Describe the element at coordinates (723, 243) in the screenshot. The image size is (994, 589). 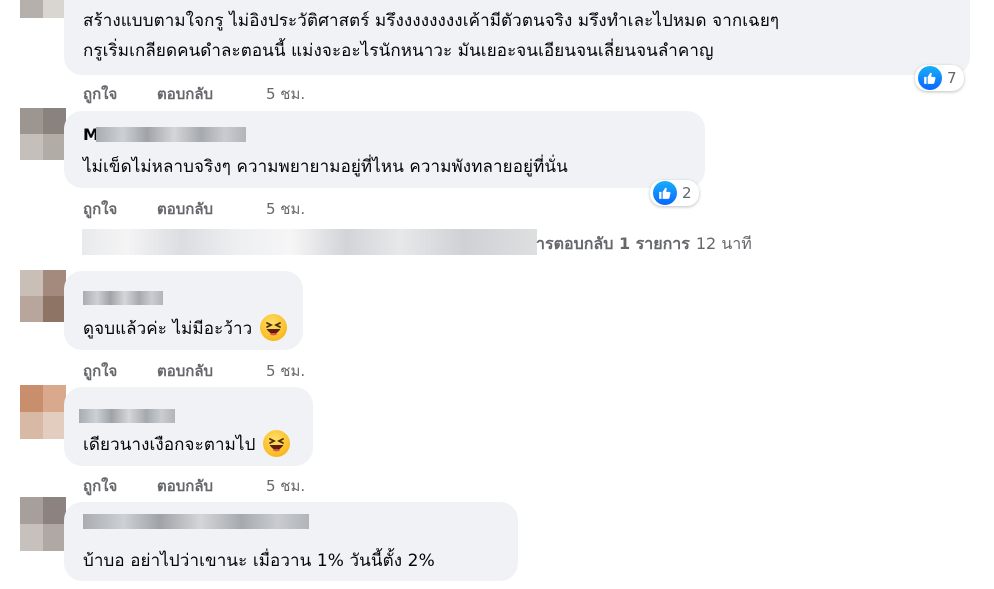
I see `replies-time: 12 นาที` at that location.